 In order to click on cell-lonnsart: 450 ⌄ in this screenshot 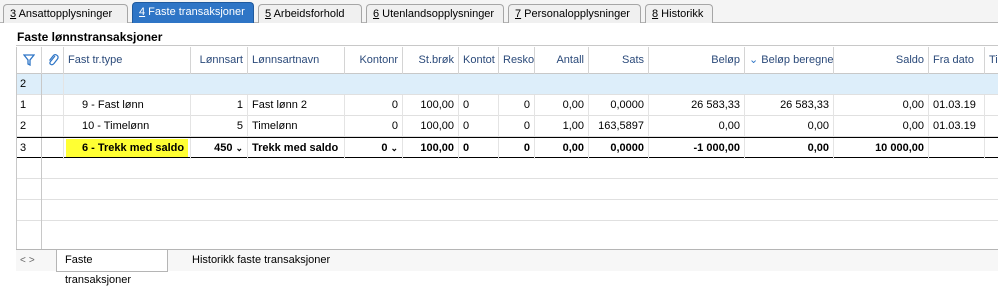, I will do `click(219, 148)`.